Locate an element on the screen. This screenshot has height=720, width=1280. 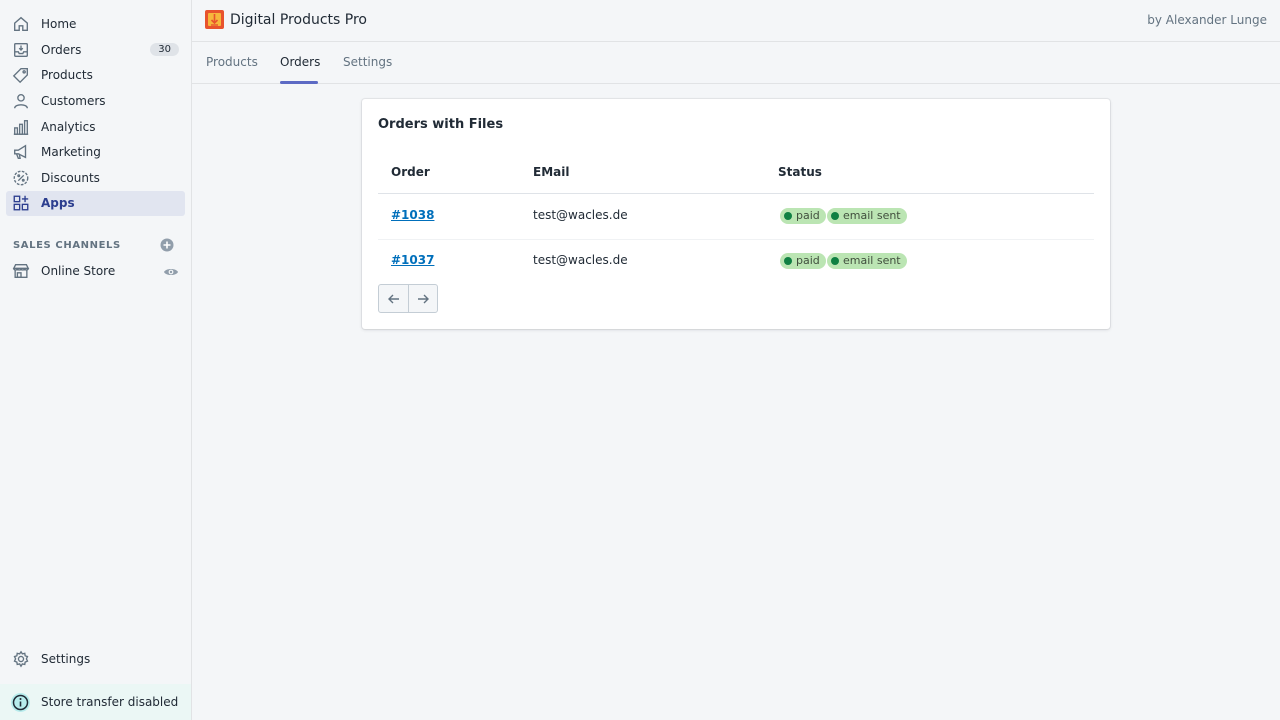
row-divider is located at coordinates (736, 239).